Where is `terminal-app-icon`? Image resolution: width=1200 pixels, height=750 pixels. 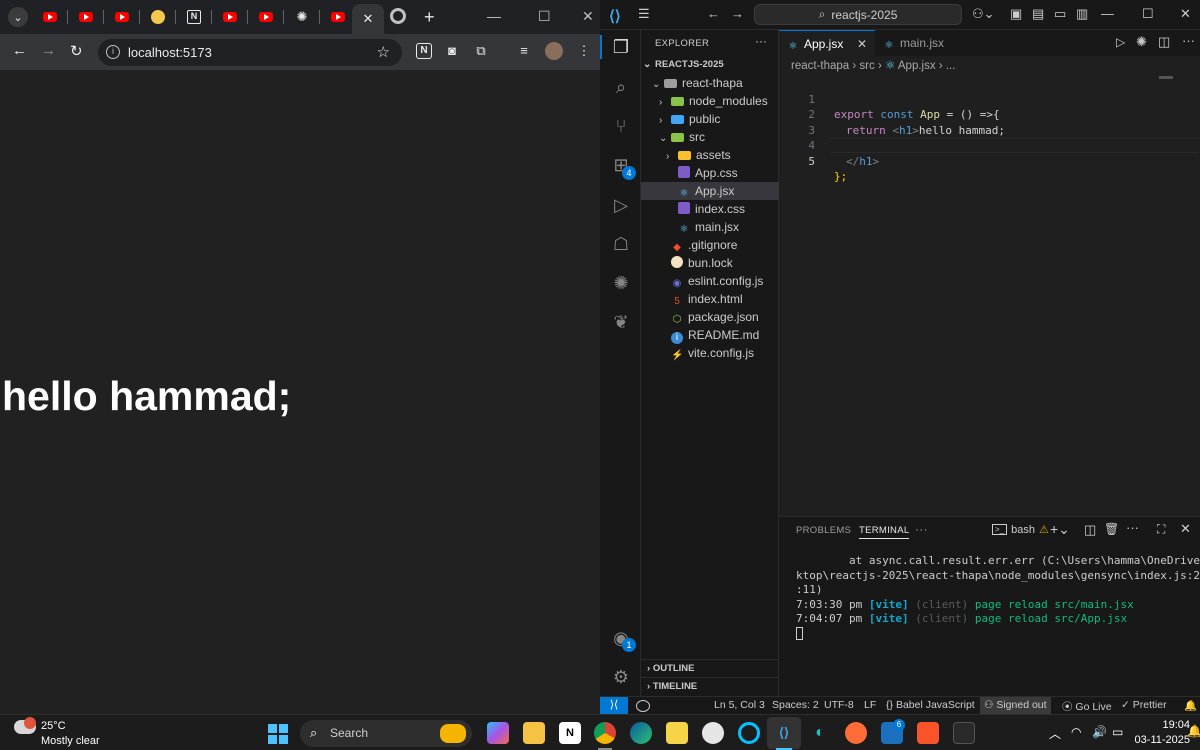 terminal-app-icon is located at coordinates (964, 733).